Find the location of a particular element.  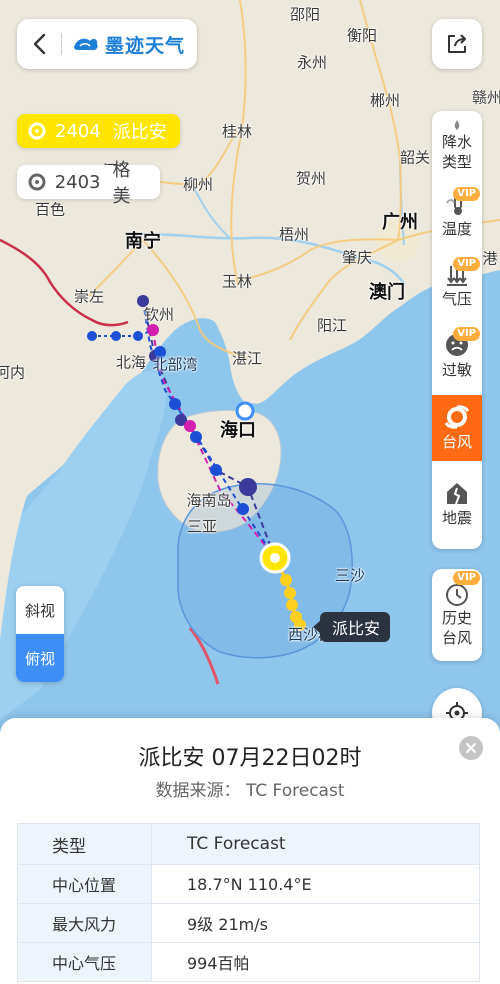

row-key: 中心气压 is located at coordinates (85, 962).